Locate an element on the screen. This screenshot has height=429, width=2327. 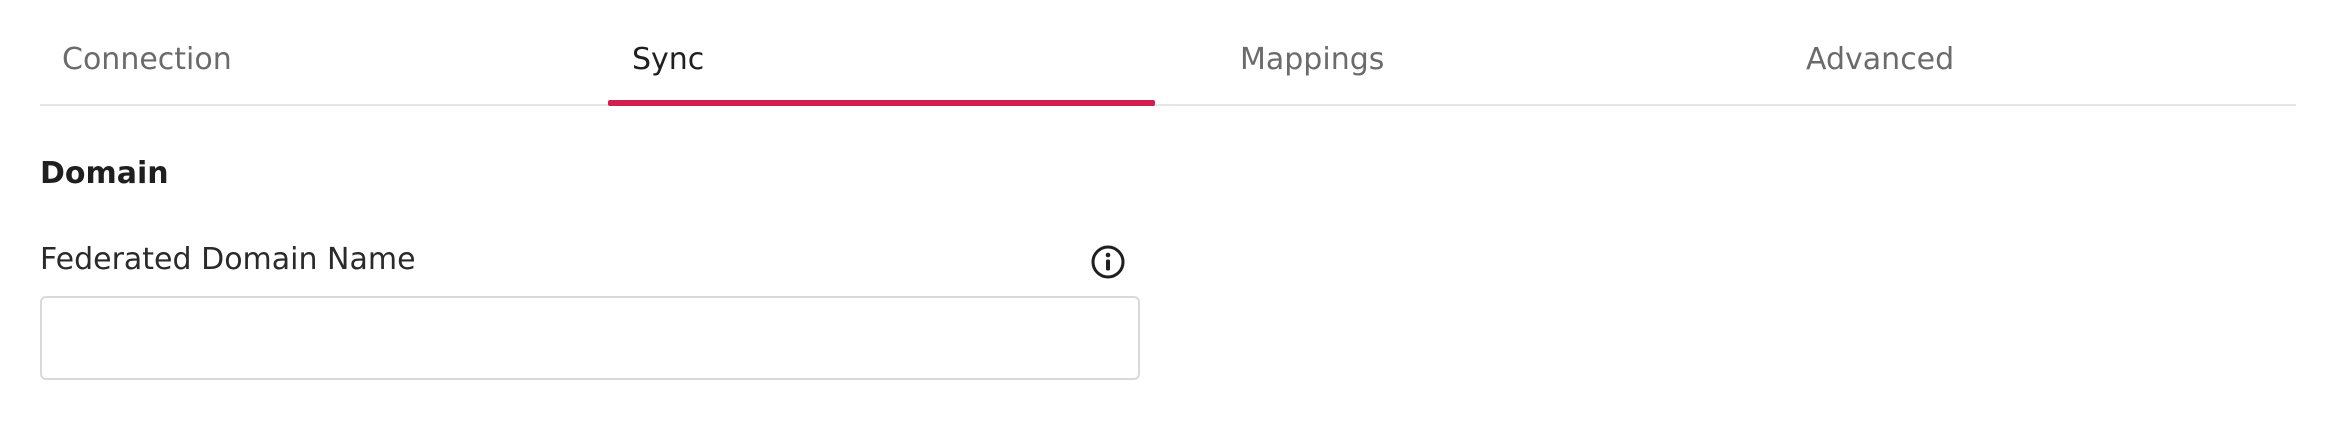
info-icon is located at coordinates (1108, 262).